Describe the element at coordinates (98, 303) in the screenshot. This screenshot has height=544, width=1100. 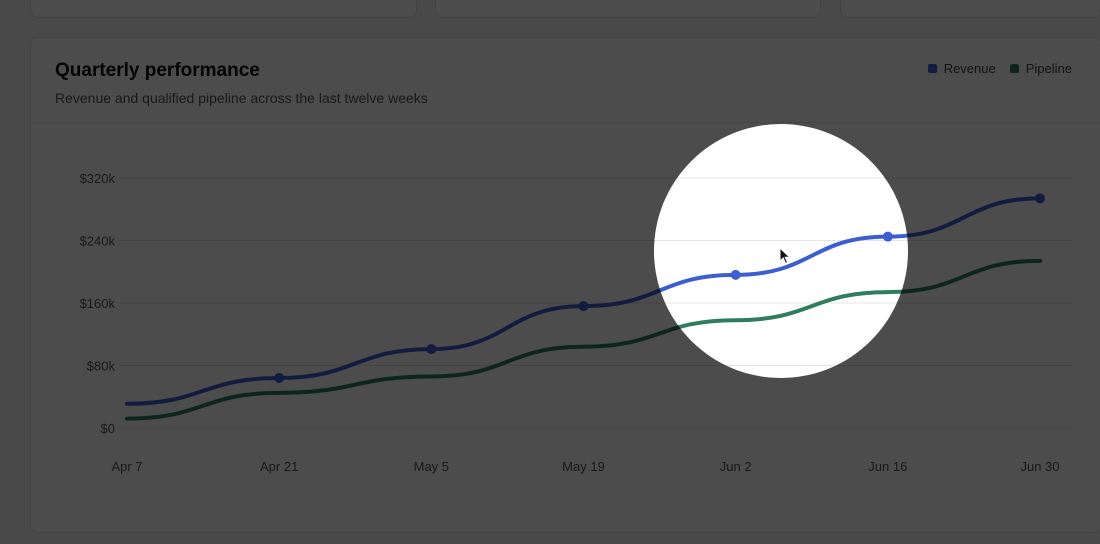
I see `y-tick-label: $160k` at that location.